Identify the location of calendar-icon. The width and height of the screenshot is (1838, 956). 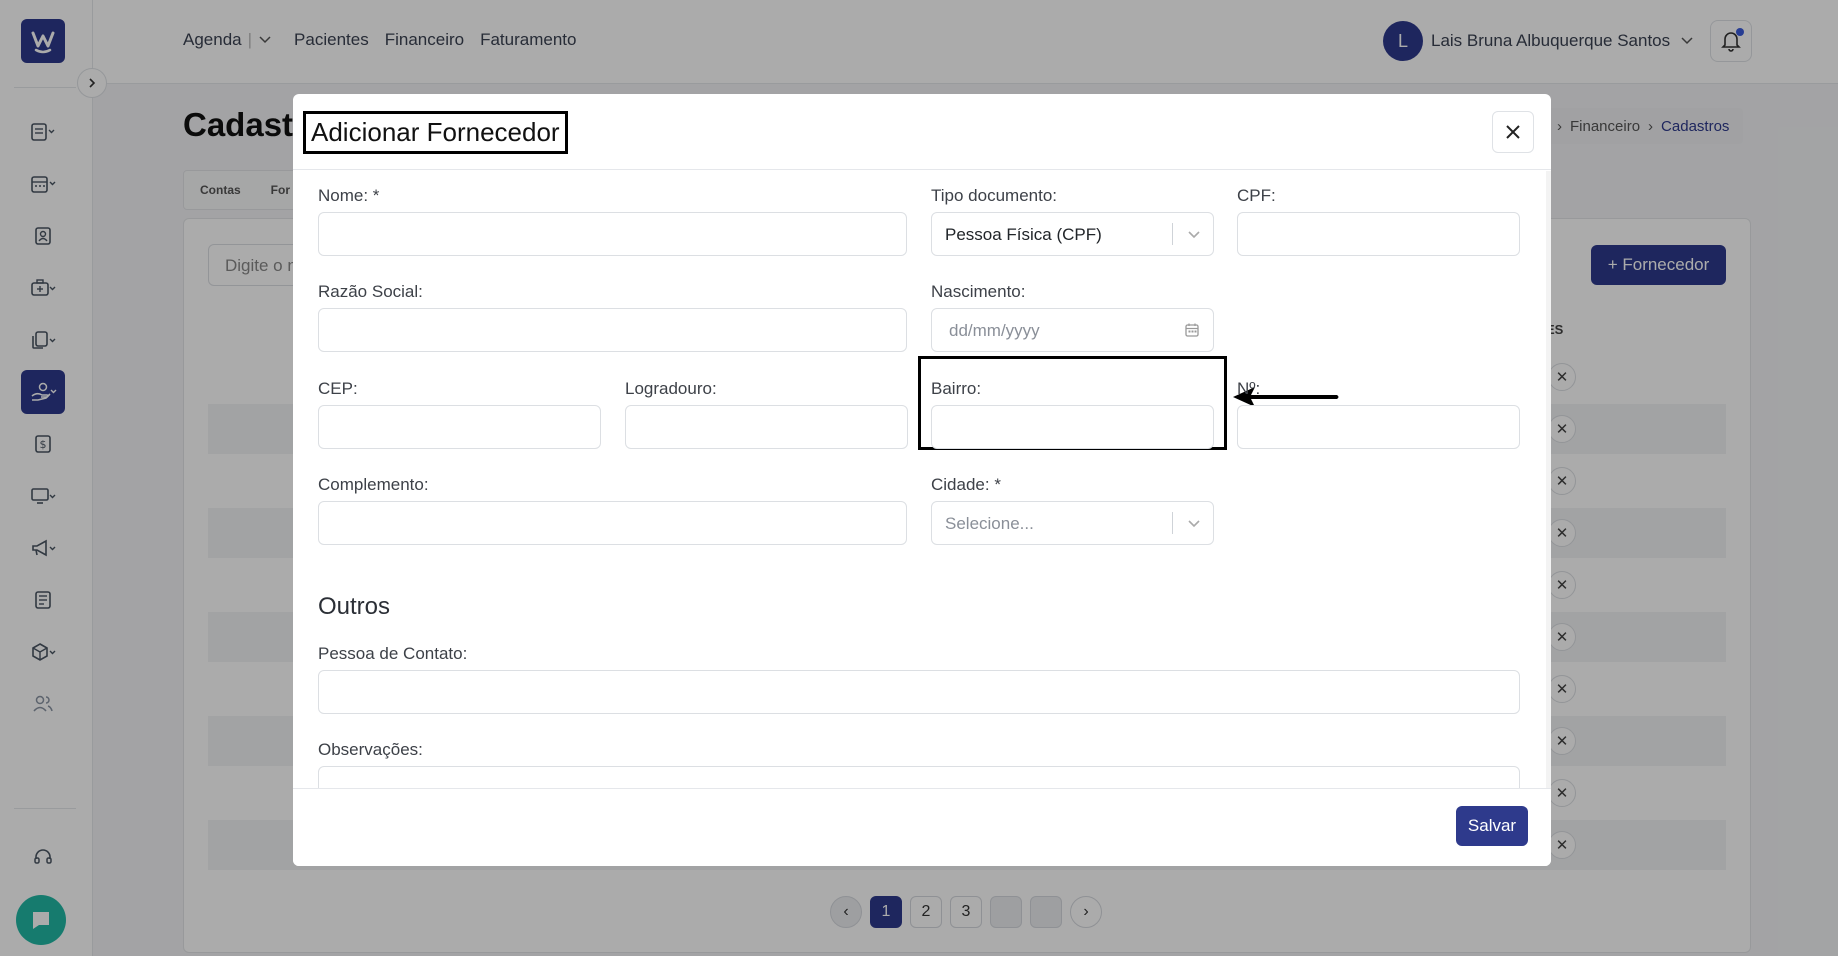
(1192, 330).